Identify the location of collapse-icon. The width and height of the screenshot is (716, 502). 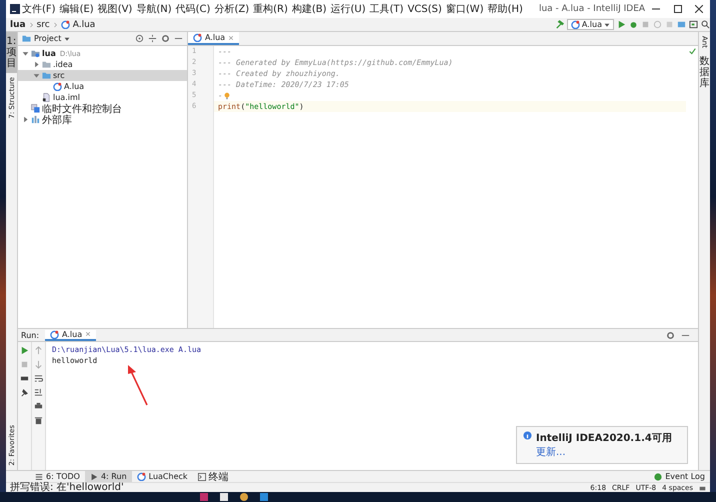
(152, 38).